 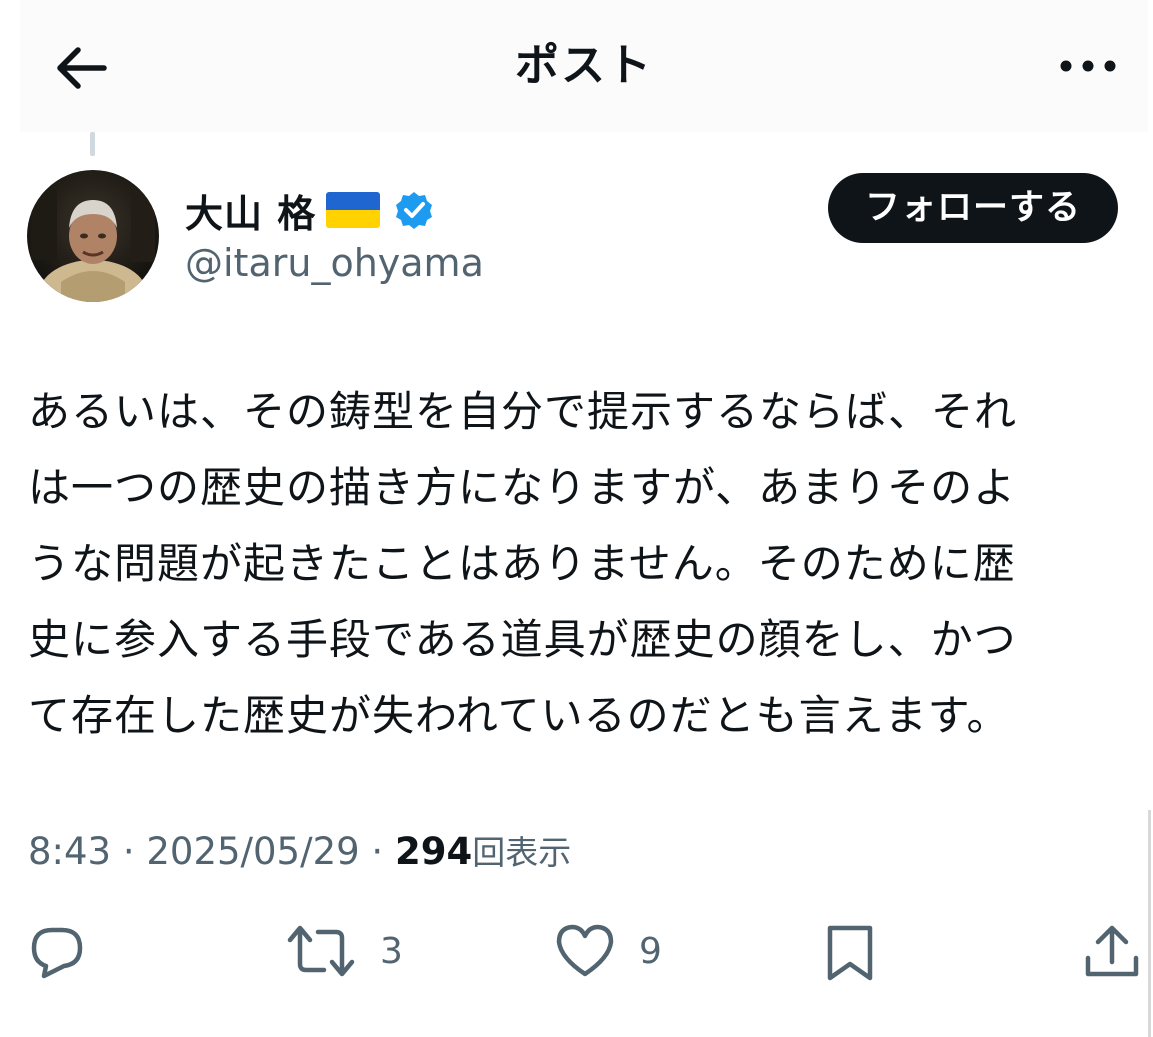 What do you see at coordinates (522, 563) in the screenshot?
I see `post-text-line: うな問題が起きたことはありません。そのために歴` at bounding box center [522, 563].